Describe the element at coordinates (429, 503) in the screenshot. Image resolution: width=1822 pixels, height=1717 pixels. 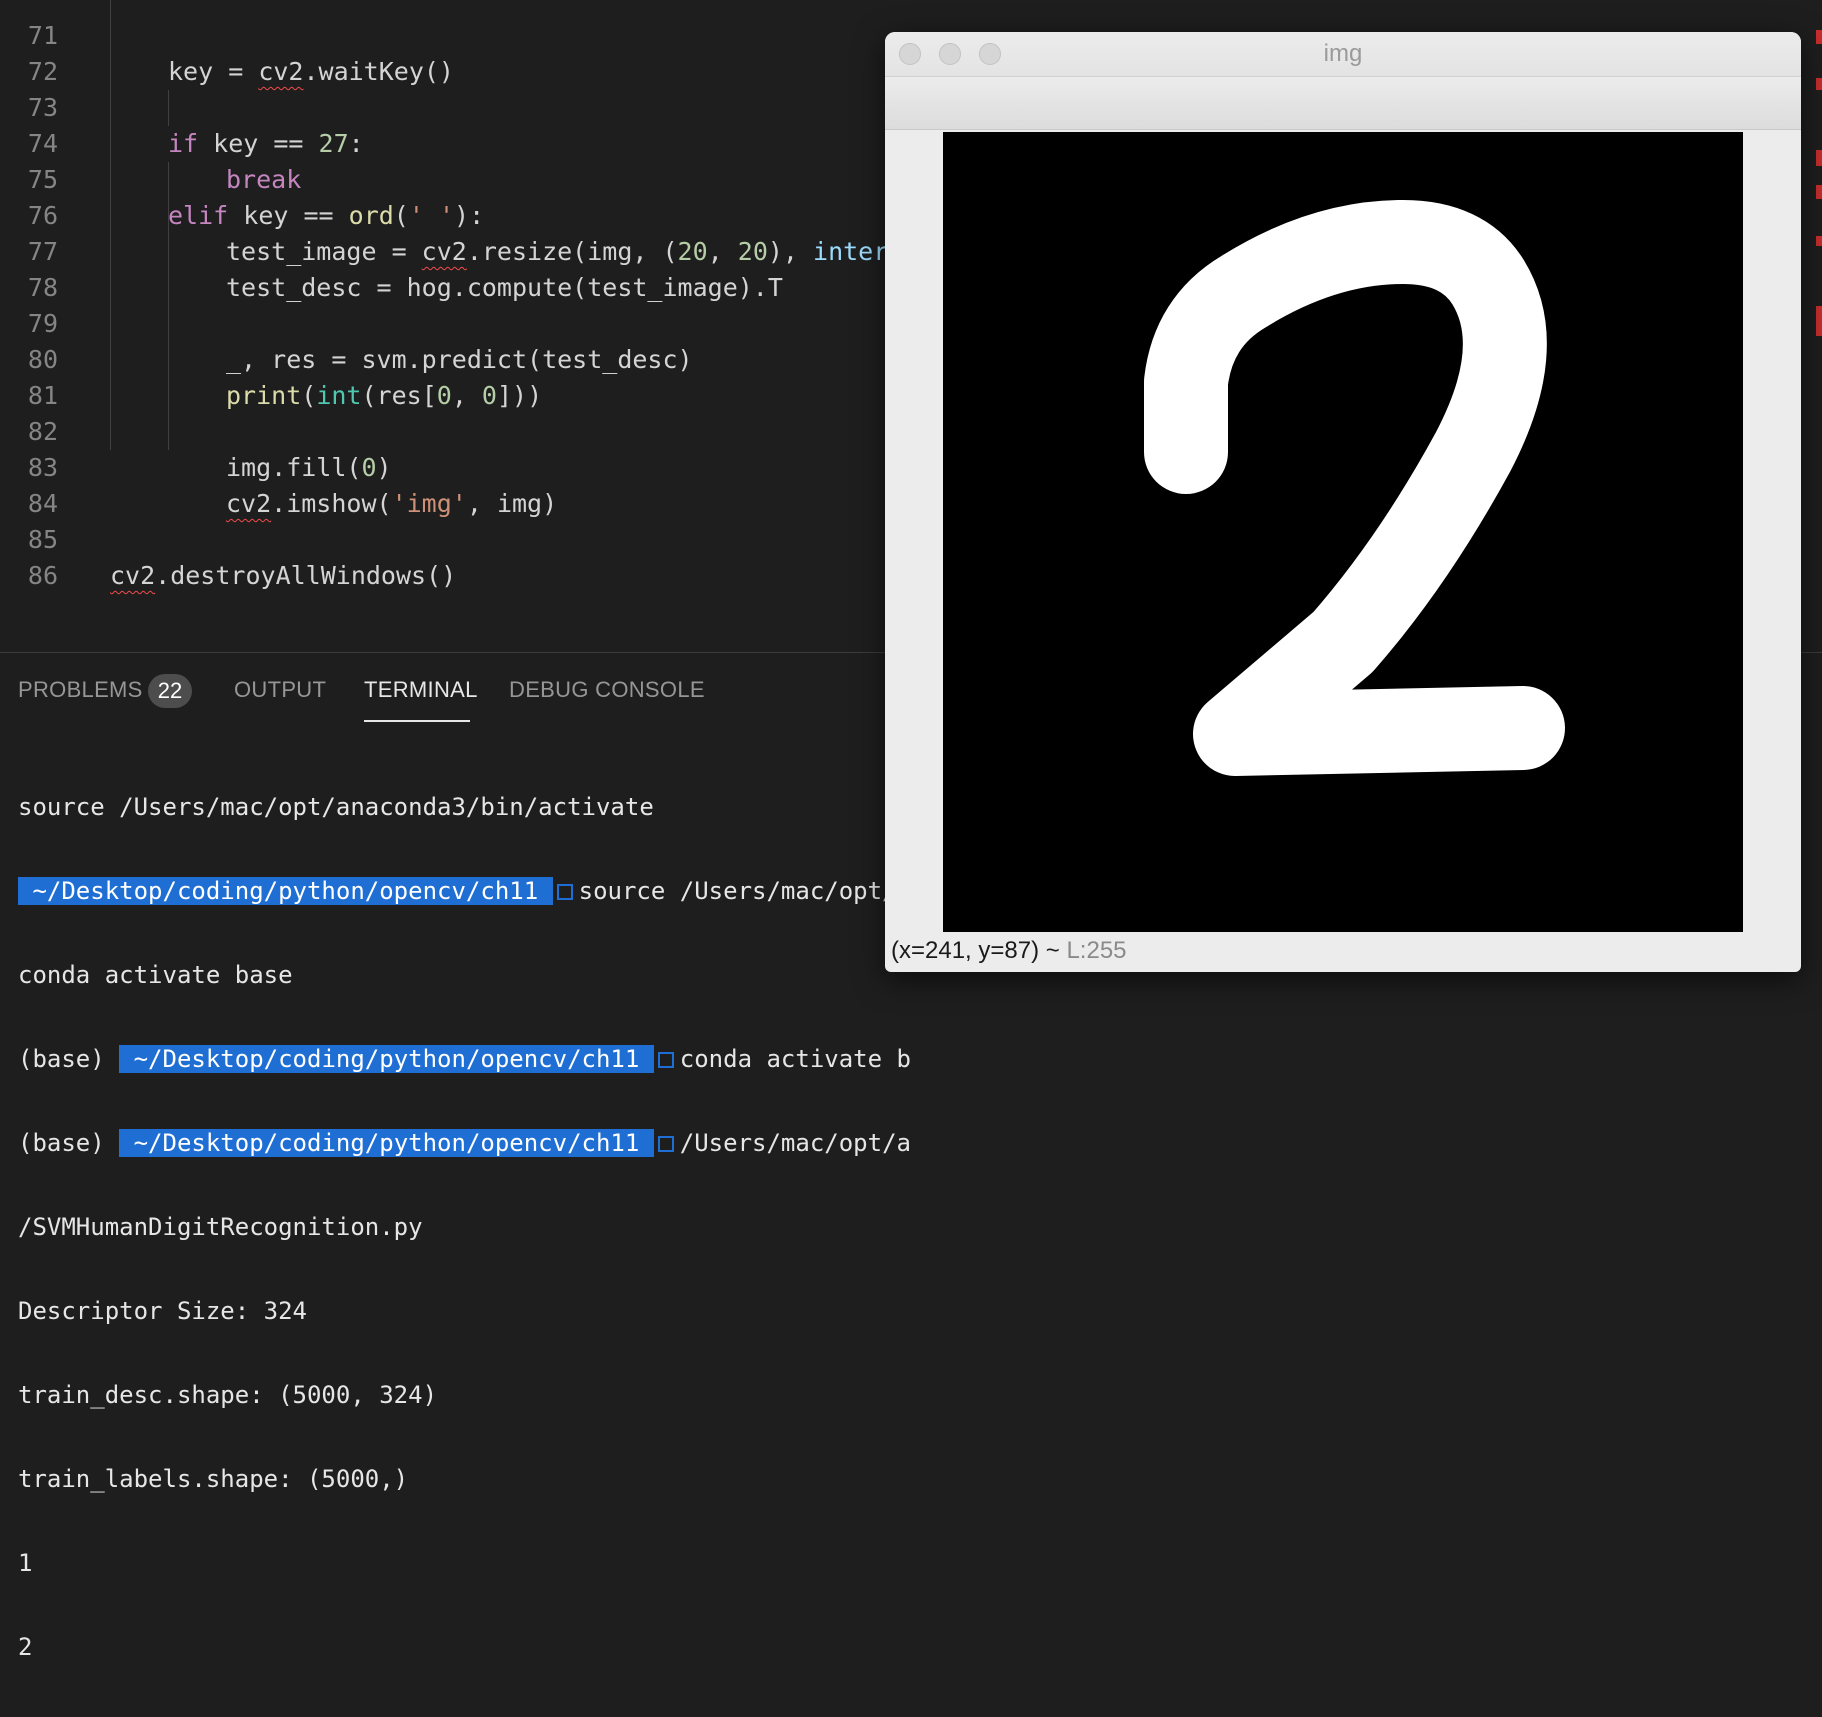
I see `string-literal: 'img'` at that location.